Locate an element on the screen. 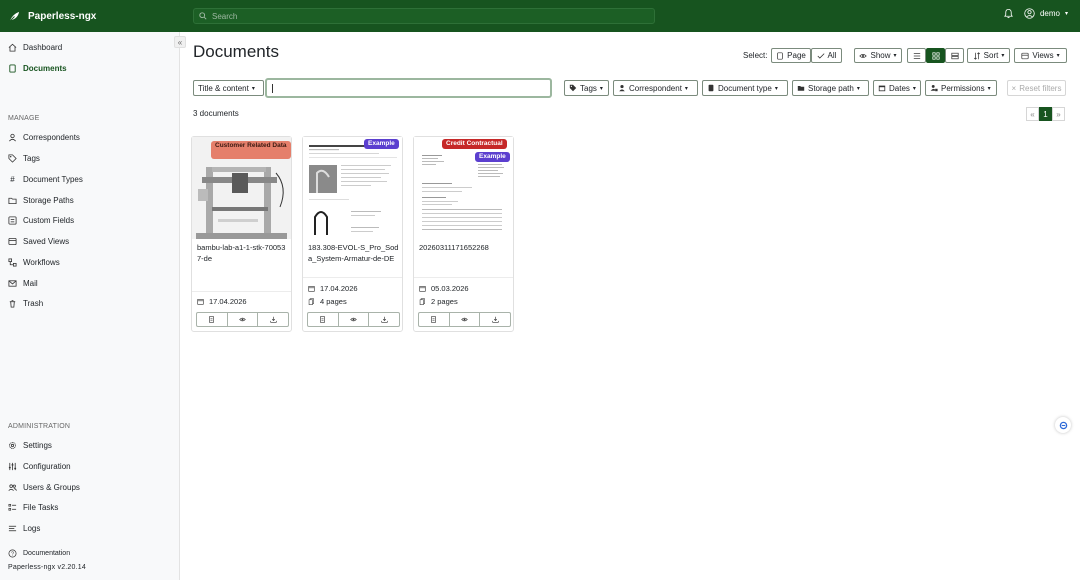  sidebar-item-custom-fields: Custom Fields is located at coordinates (41, 220).